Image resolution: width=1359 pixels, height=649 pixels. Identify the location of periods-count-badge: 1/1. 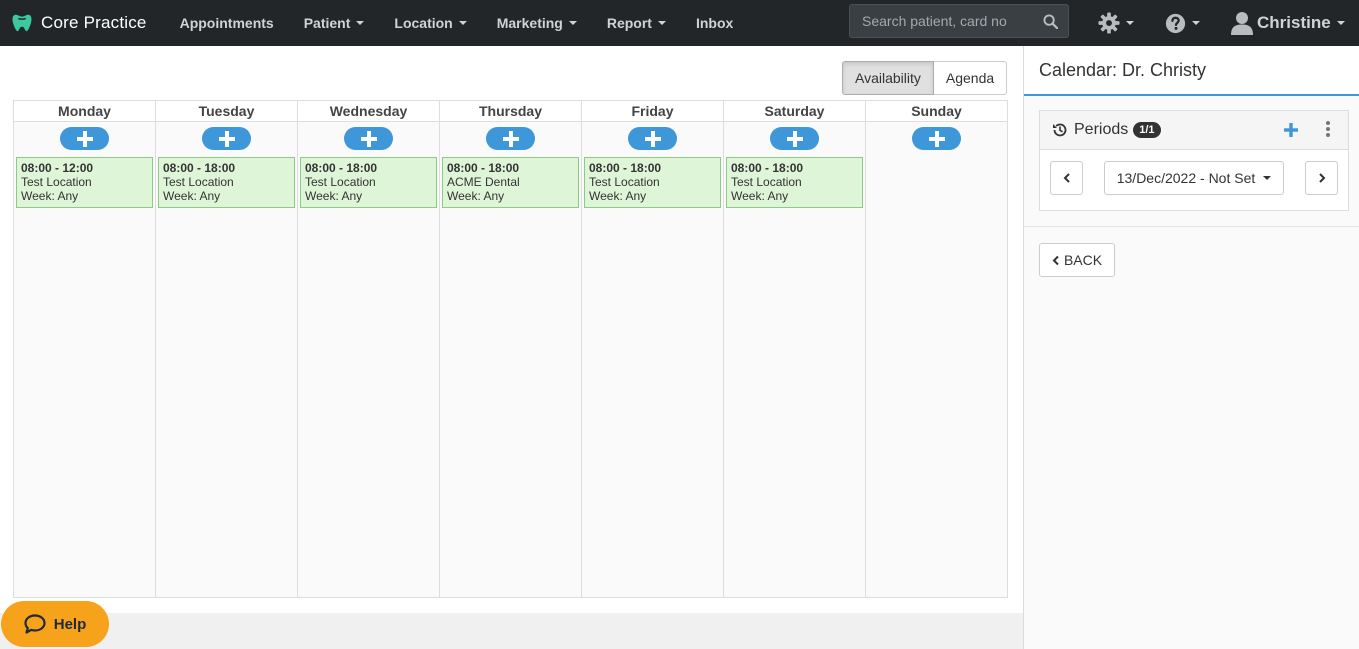
(1147, 130).